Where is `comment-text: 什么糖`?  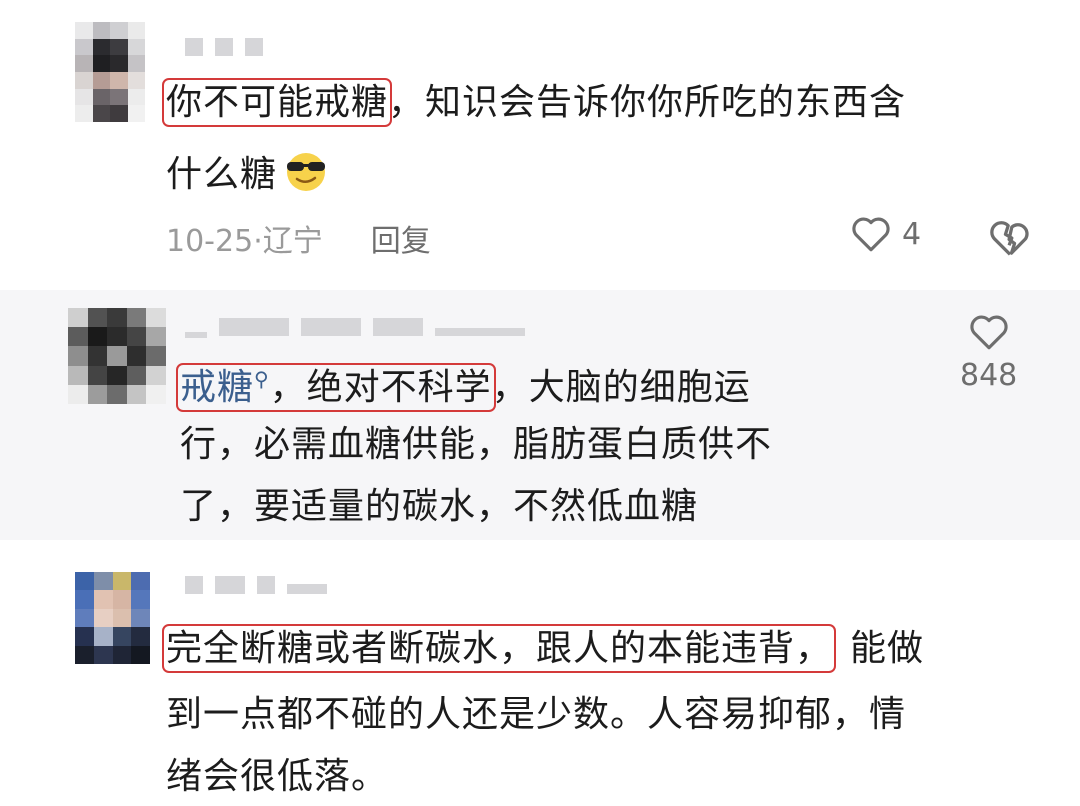 comment-text: 什么糖 is located at coordinates (248, 175).